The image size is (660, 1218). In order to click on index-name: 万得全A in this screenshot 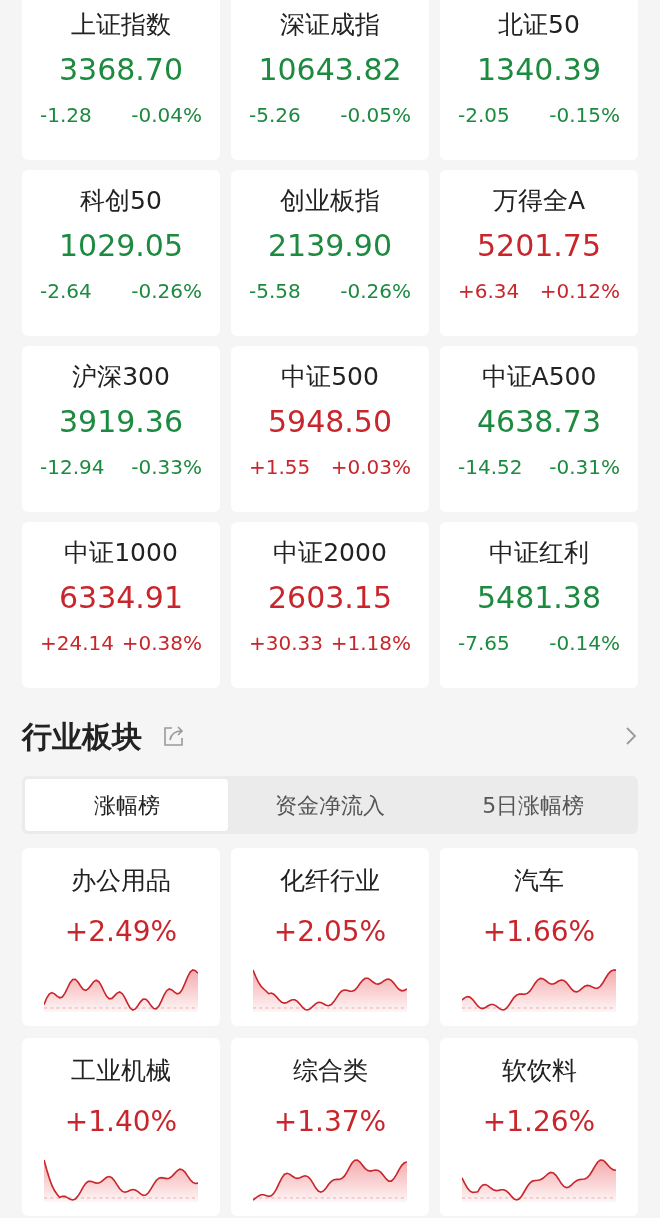, I will do `click(539, 201)`.